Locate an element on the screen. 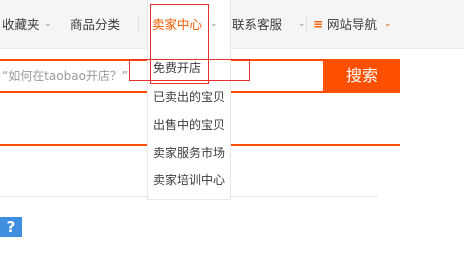 This screenshot has width=464, height=270. seller-center-dropdown: 免费开店 已卖出的宝贝 出售中的宝贝 卖家服务市场 卖家培训中心 is located at coordinates (189, 124).